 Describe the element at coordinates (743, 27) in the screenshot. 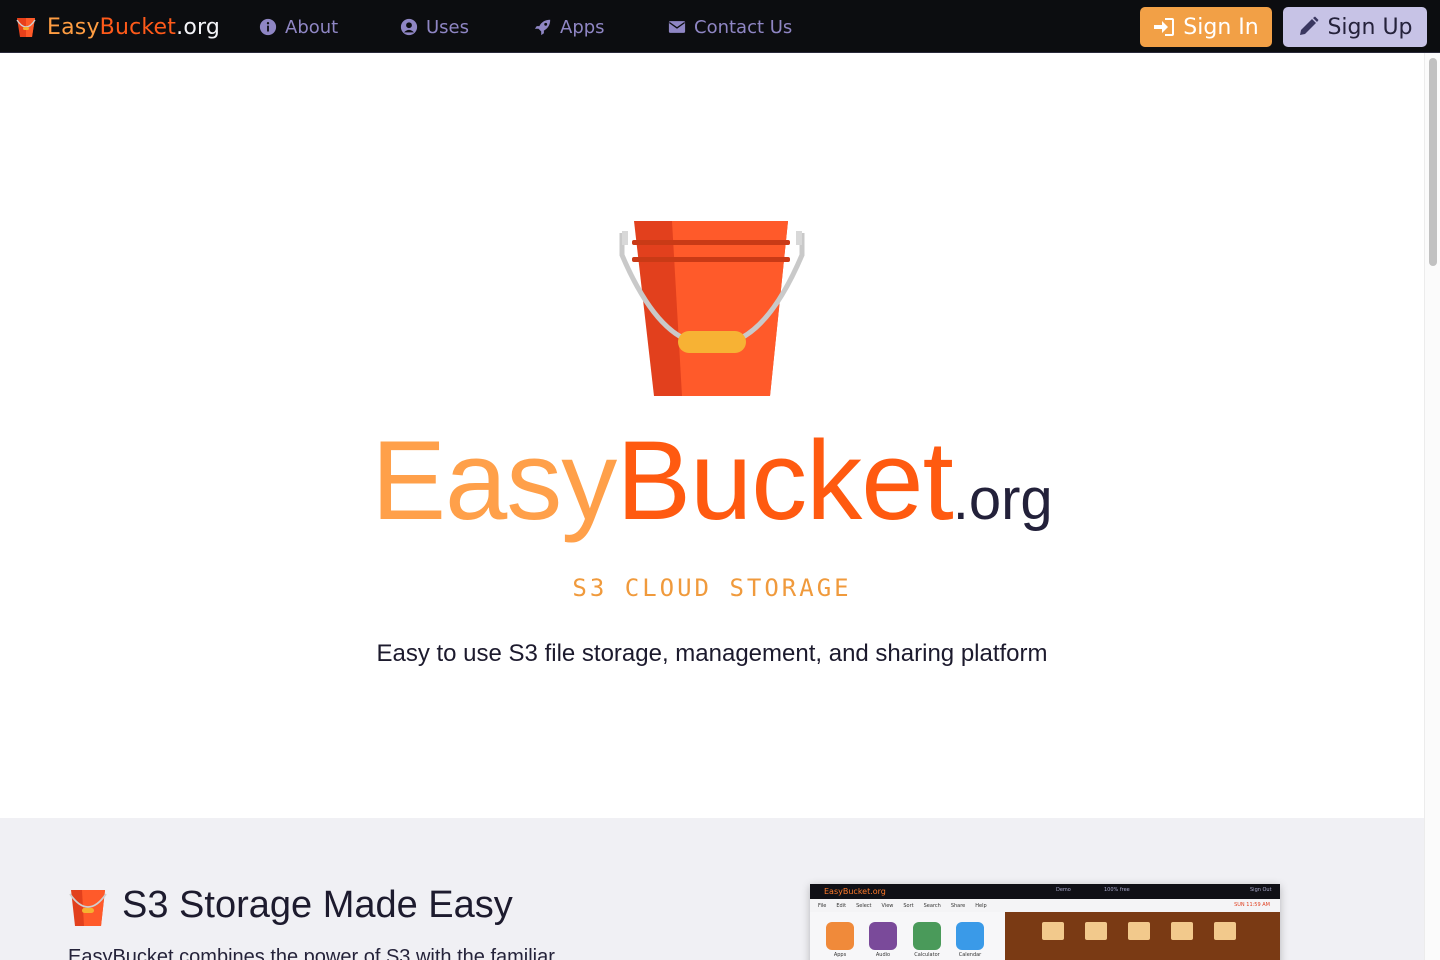

I see `nav-contact-label: Contact Us` at that location.